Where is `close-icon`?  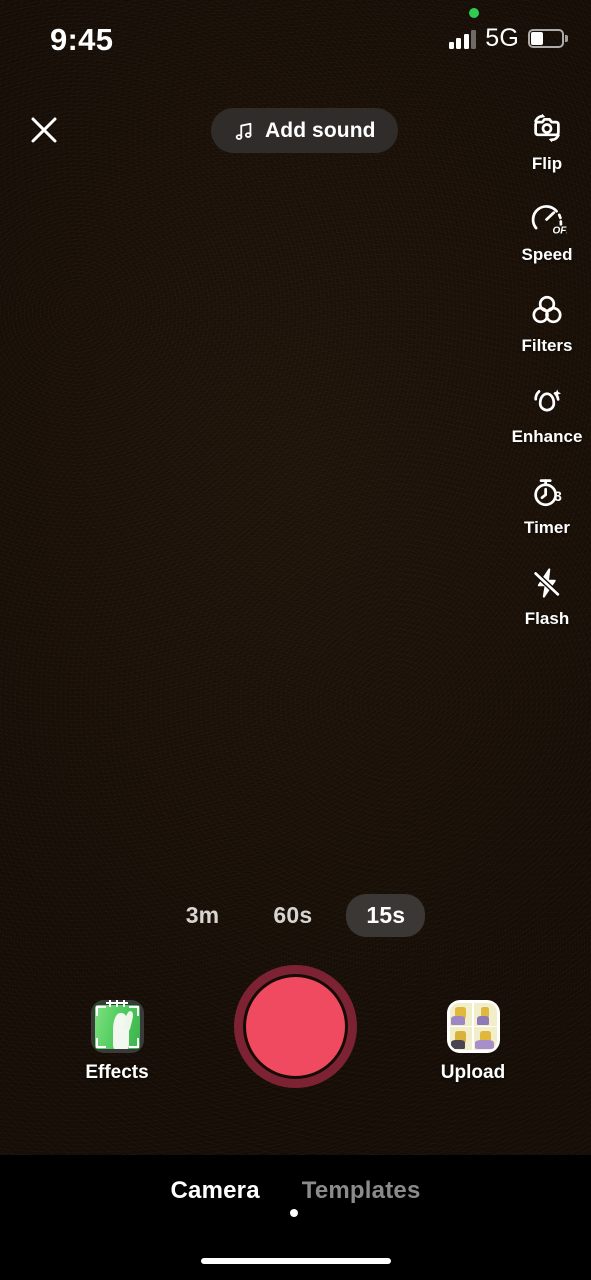 close-icon is located at coordinates (44, 130).